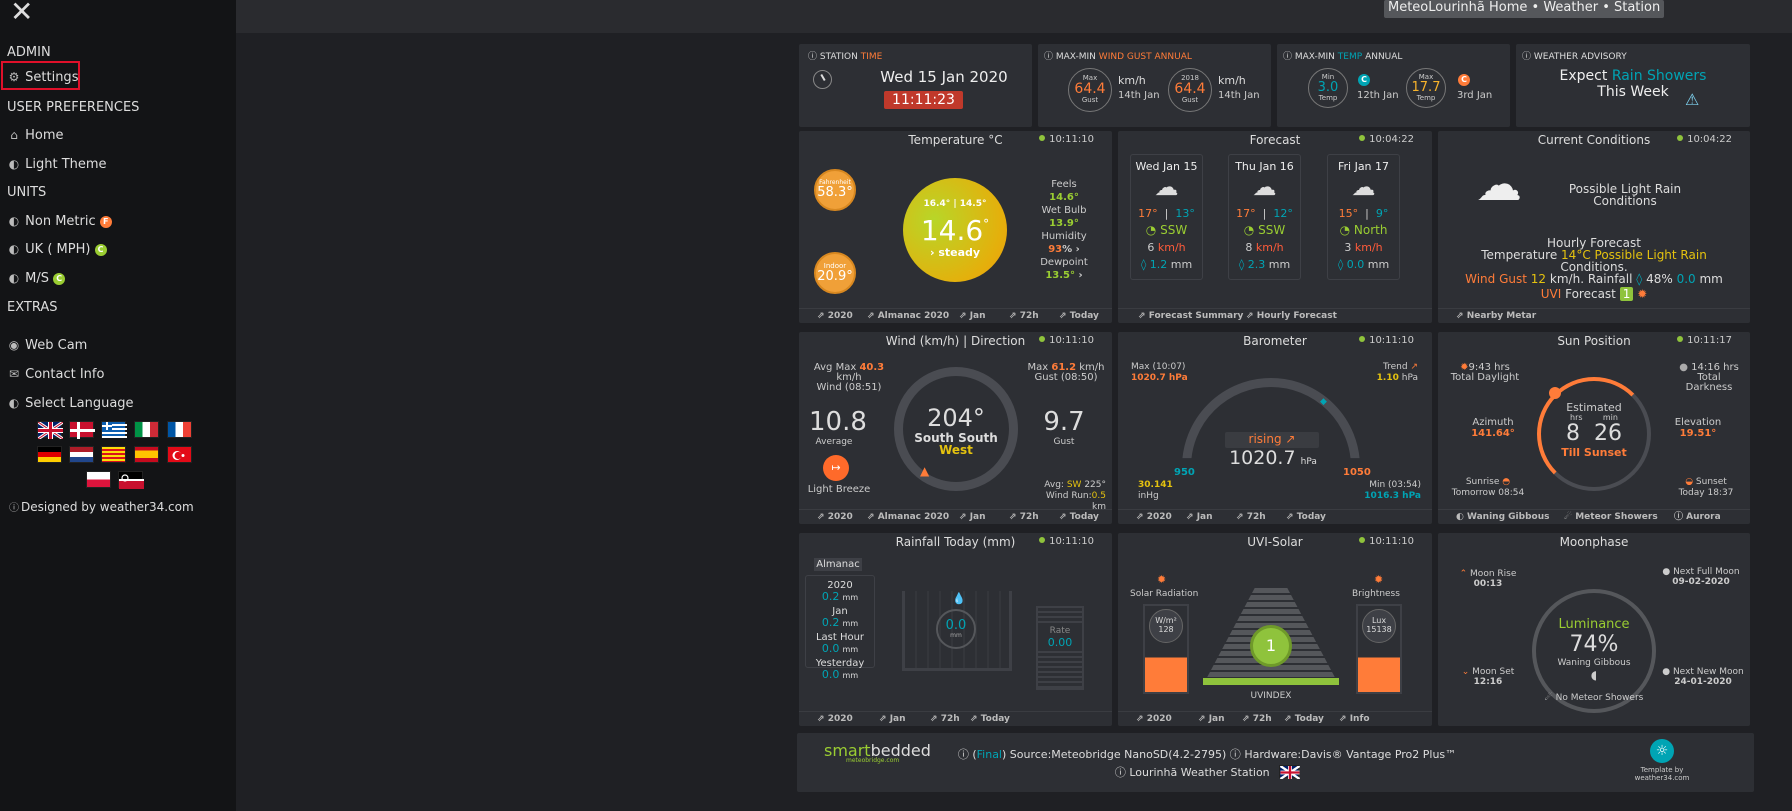  Describe the element at coordinates (32, 307) in the screenshot. I see `section-extras: EXTRAS` at that location.